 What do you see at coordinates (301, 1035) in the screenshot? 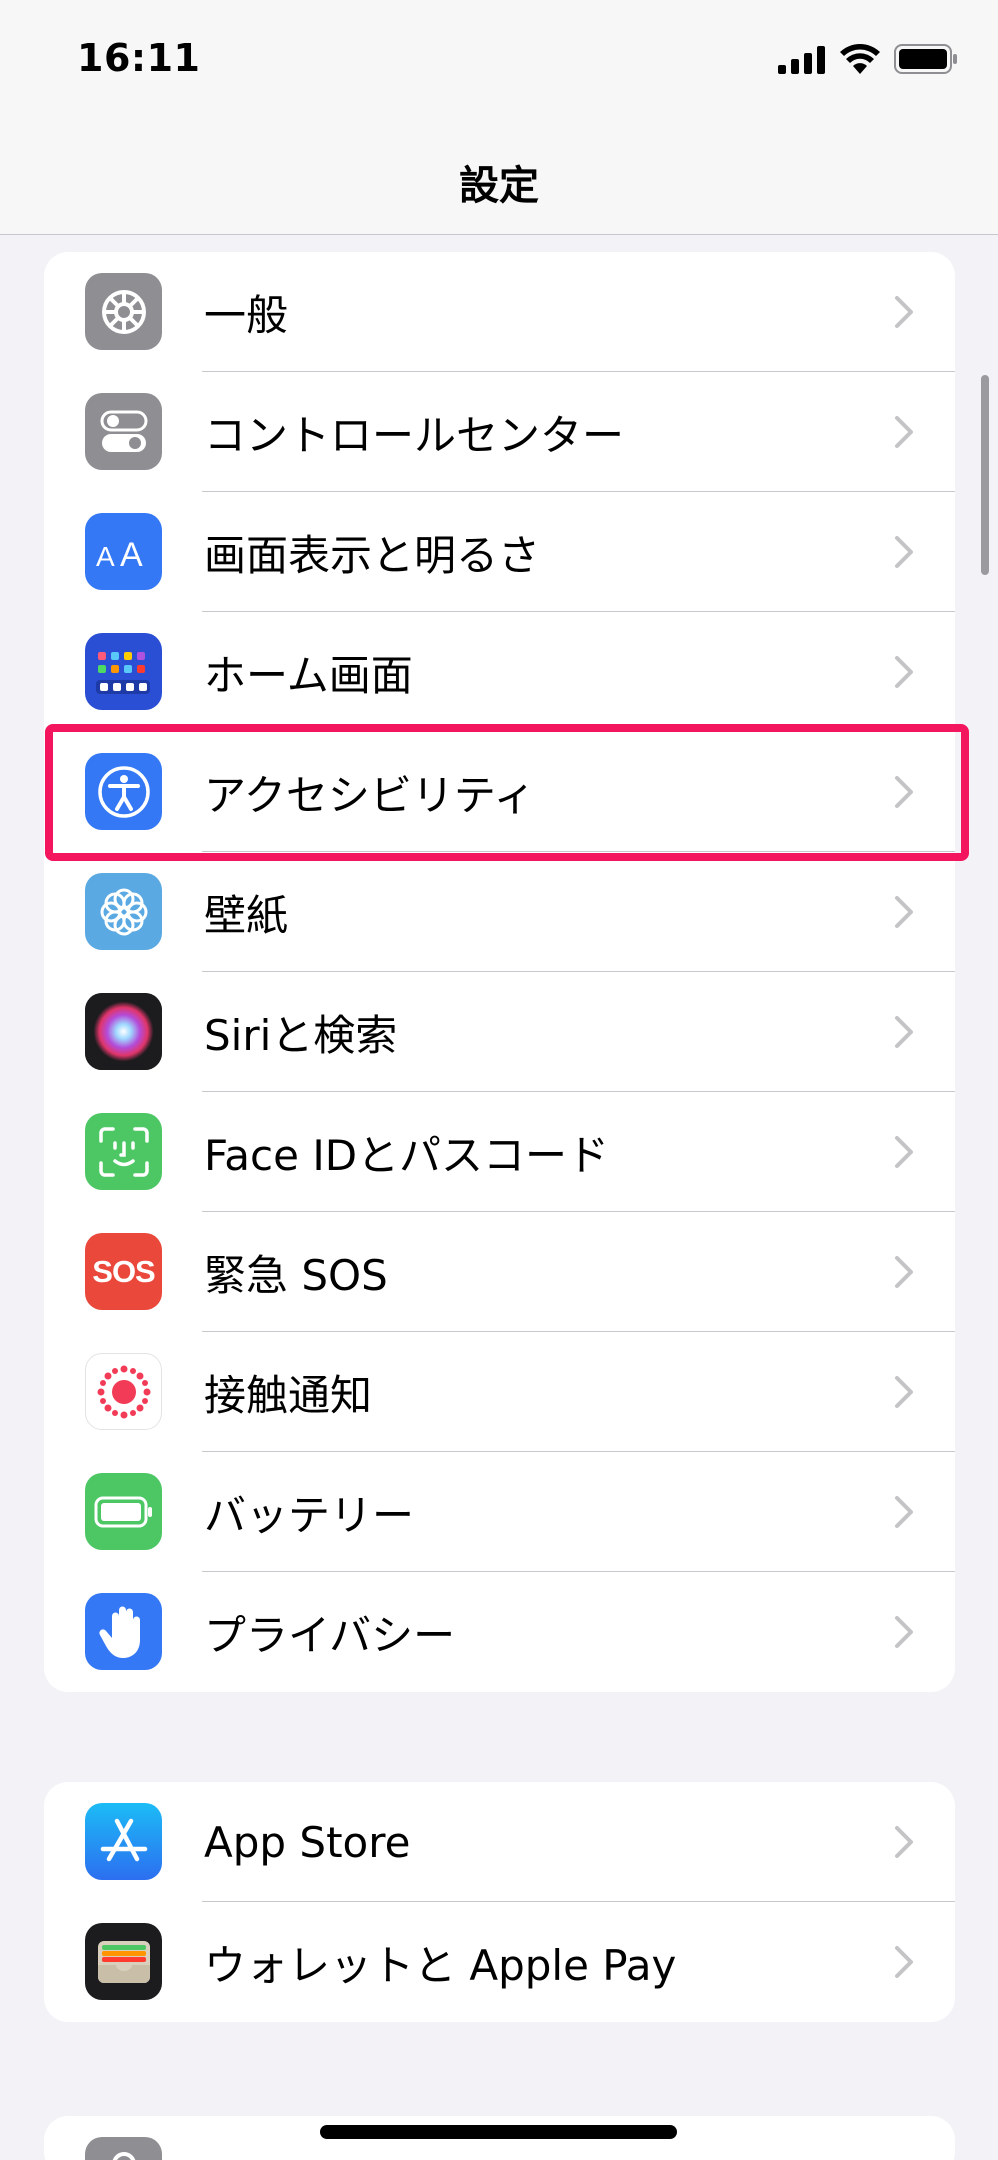
I see `settings-row-label: Siriと検索` at bounding box center [301, 1035].